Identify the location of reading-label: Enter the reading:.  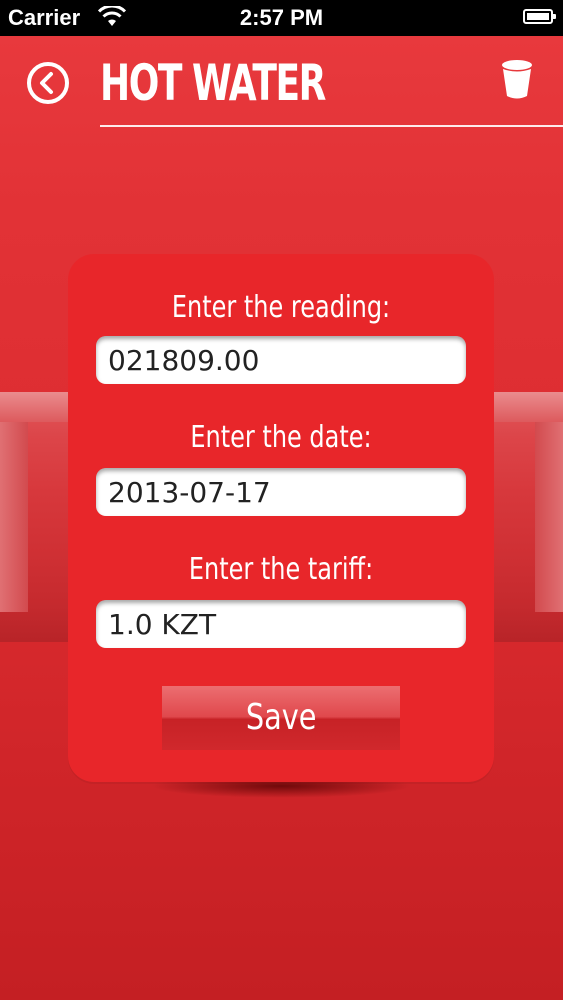
(281, 307).